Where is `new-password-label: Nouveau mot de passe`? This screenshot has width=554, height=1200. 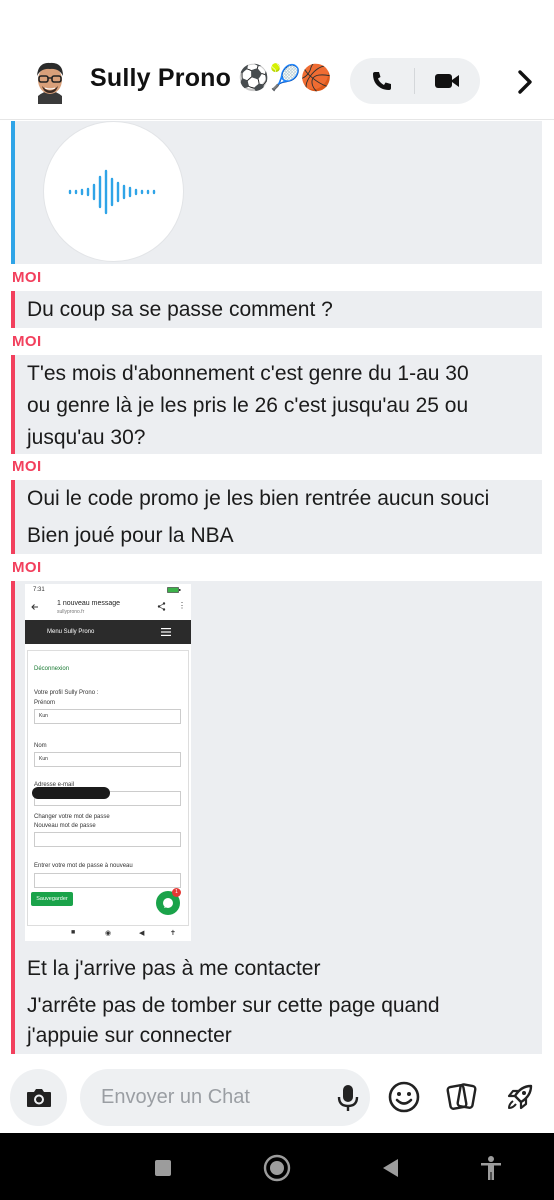
new-password-label: Nouveau mot de passe is located at coordinates (65, 826).